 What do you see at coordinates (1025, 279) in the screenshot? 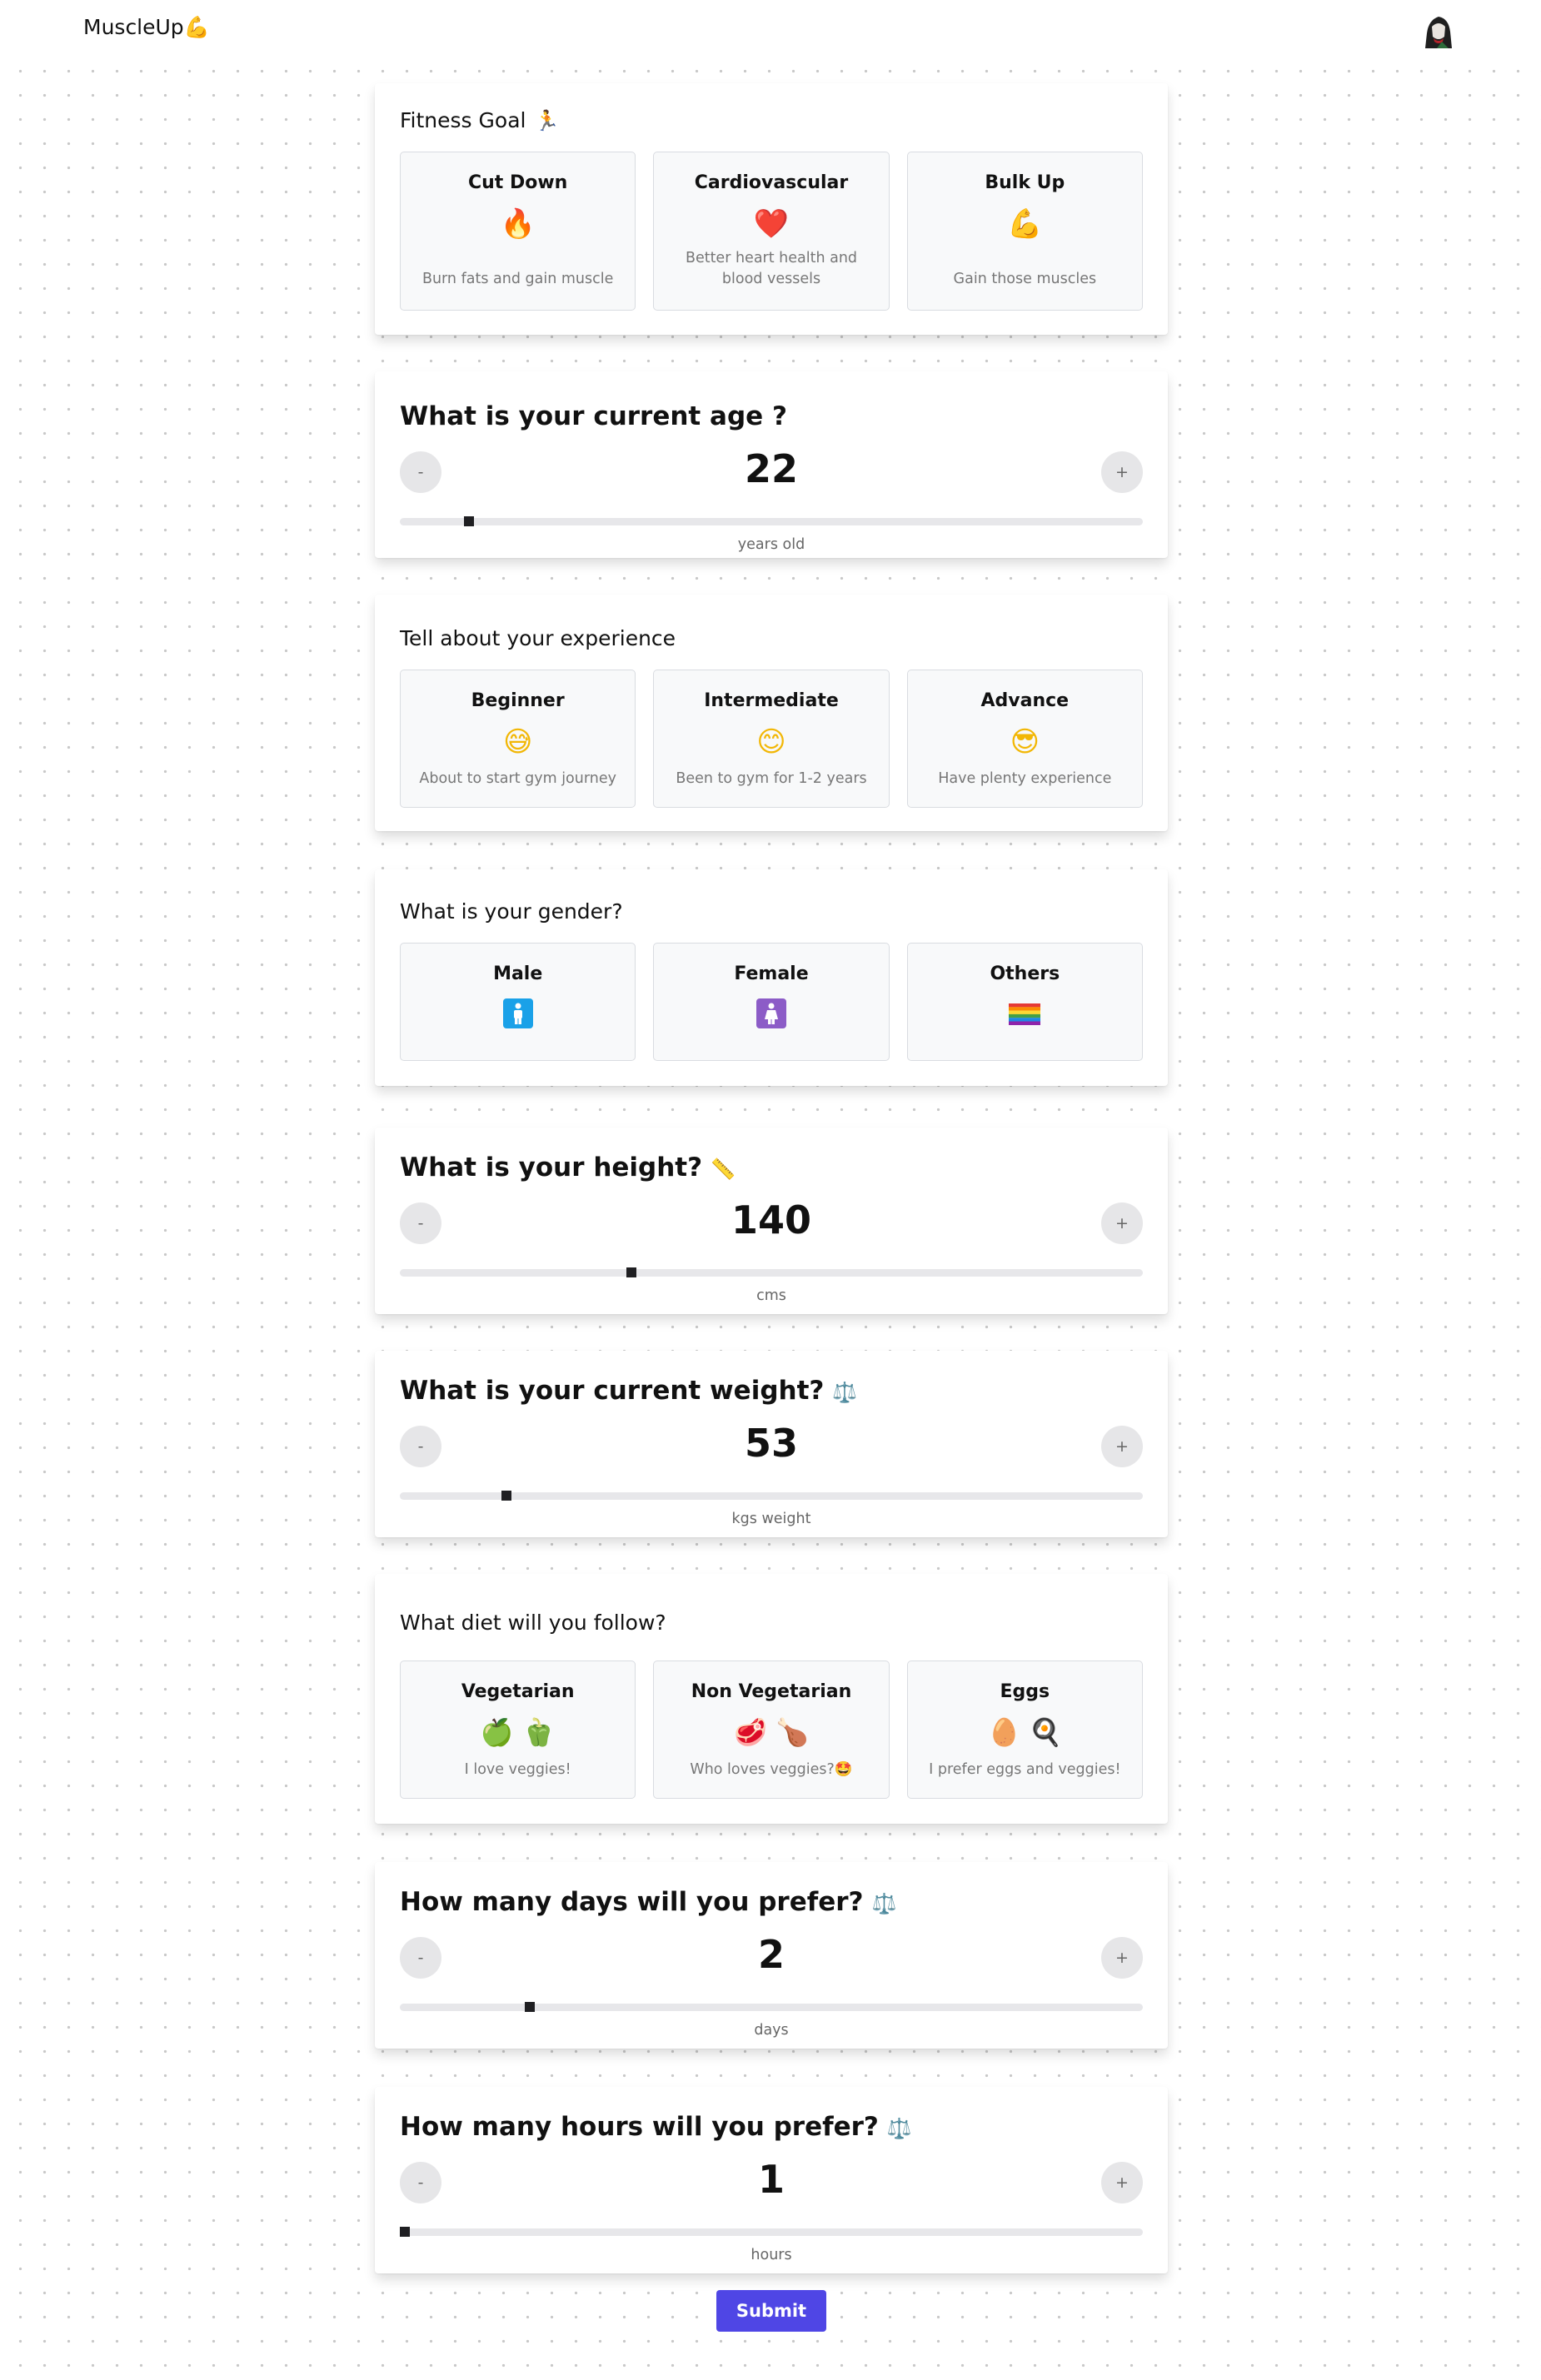
I see `option-description: Gain those muscles` at bounding box center [1025, 279].